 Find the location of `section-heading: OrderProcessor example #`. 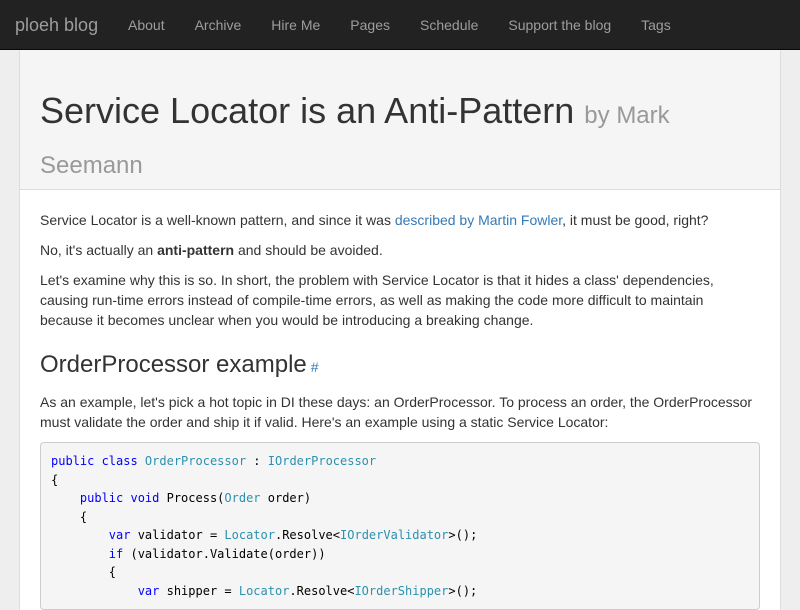

section-heading: OrderProcessor example # is located at coordinates (400, 366).